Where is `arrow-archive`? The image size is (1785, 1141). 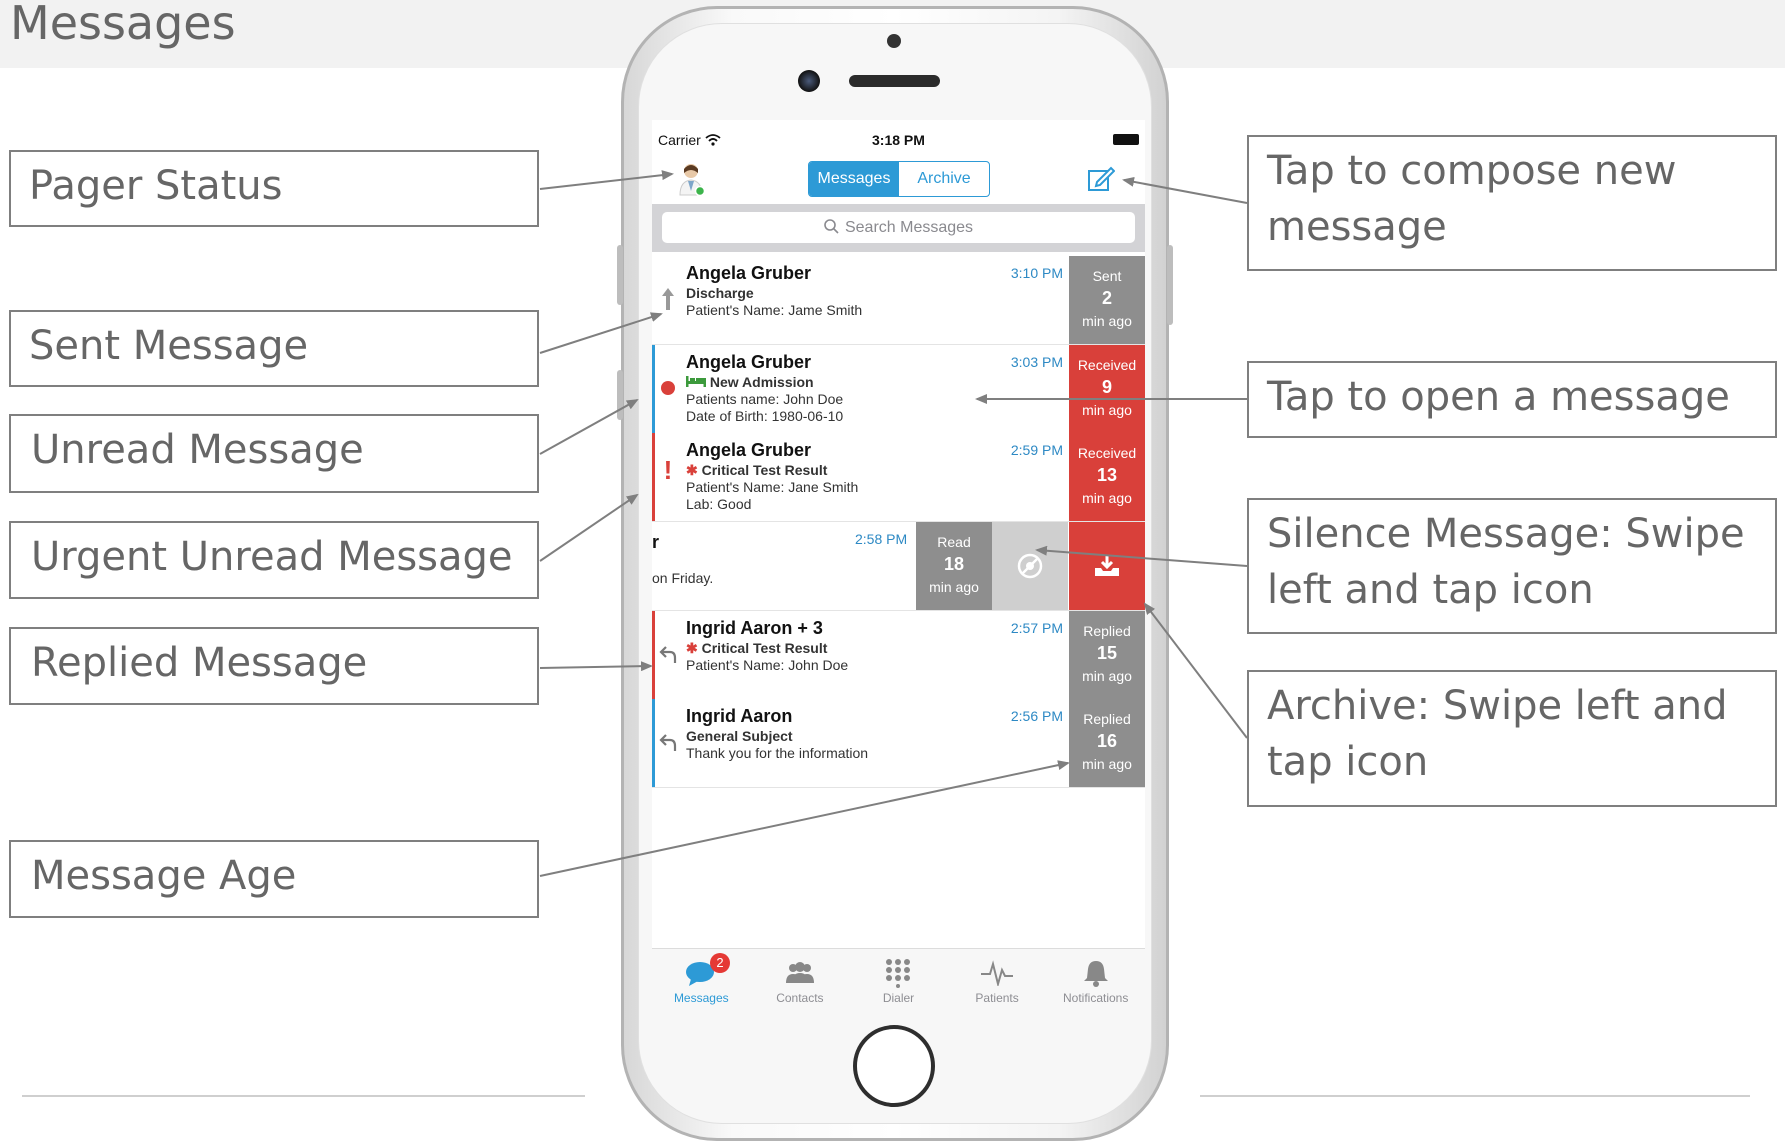 arrow-archive is located at coordinates (1195, 670).